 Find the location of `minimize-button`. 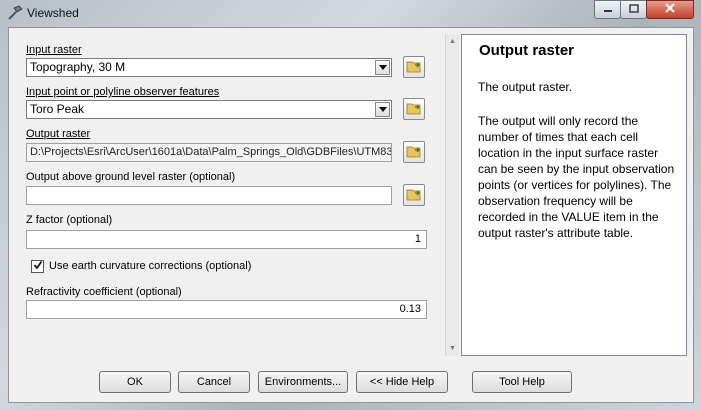

minimize-button is located at coordinates (607, 9).